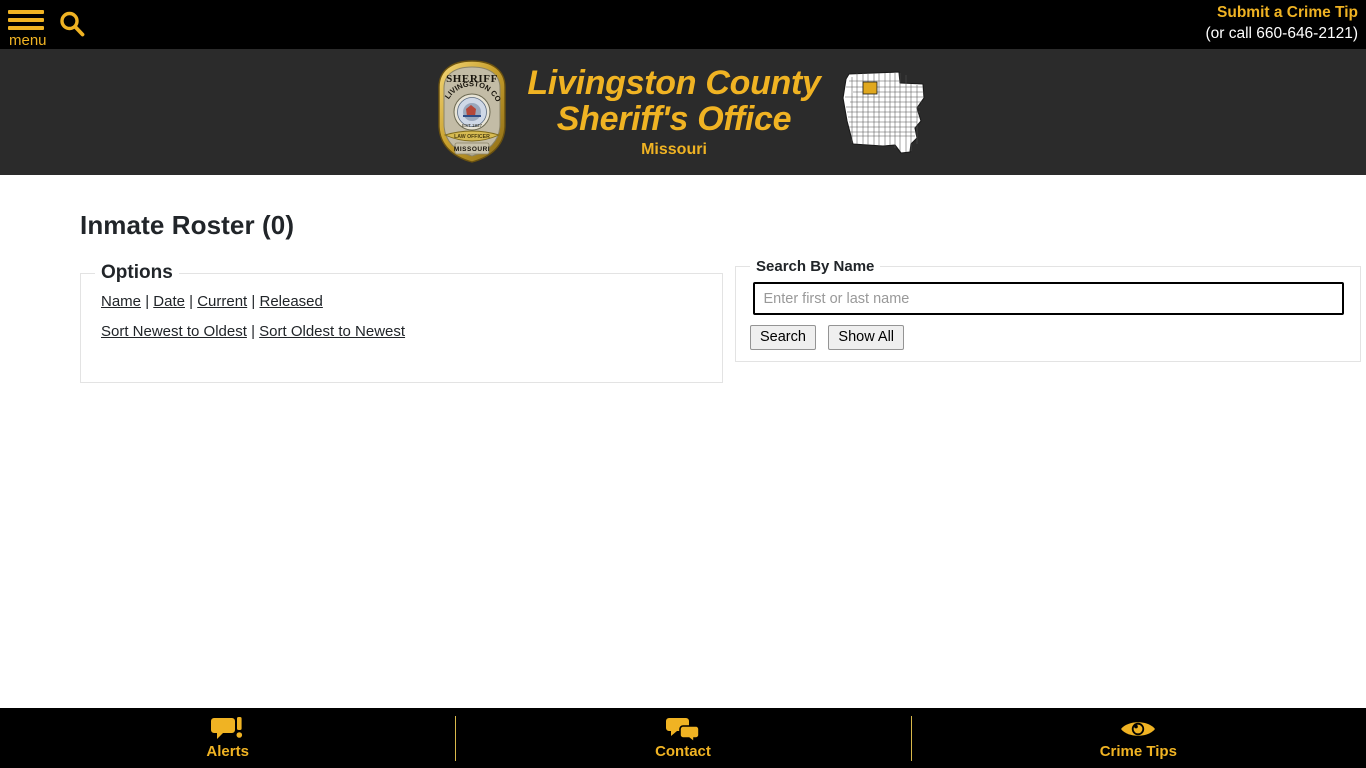 This screenshot has width=1366, height=768. I want to click on submit-crime-tip-link: Submit a Crime Tip, so click(1281, 12).